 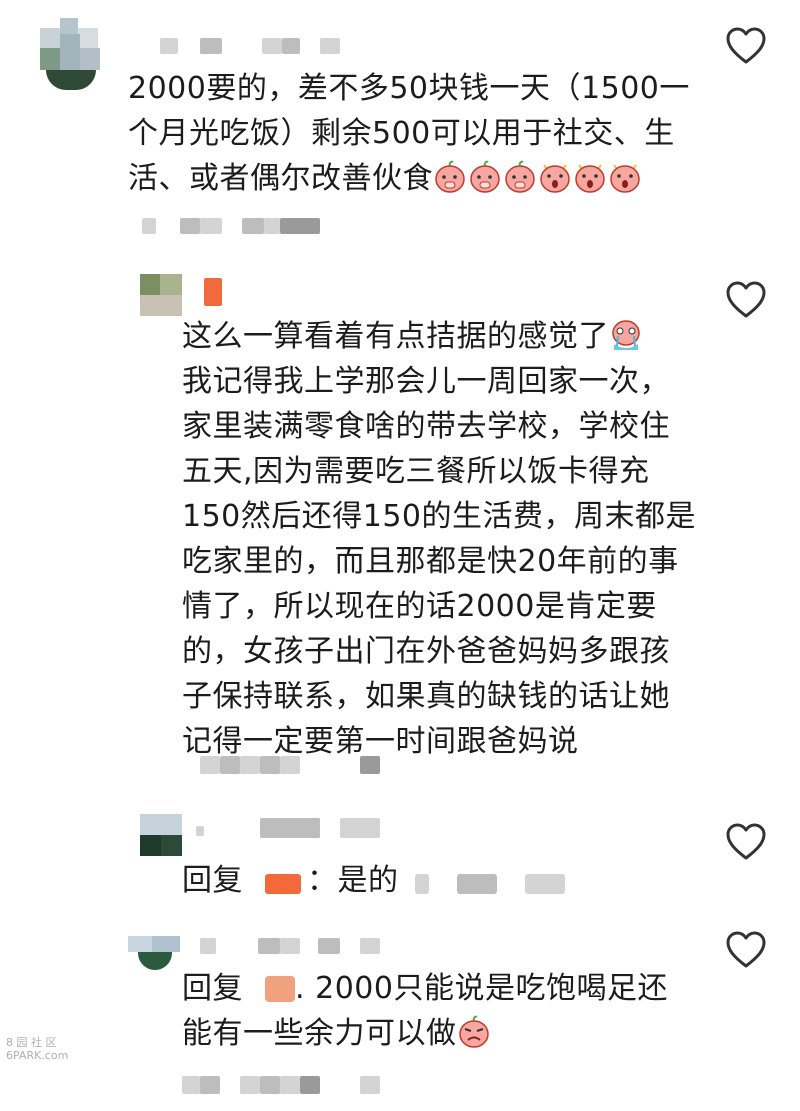 I want to click on peach-crying-emoji, so click(x=626, y=335).